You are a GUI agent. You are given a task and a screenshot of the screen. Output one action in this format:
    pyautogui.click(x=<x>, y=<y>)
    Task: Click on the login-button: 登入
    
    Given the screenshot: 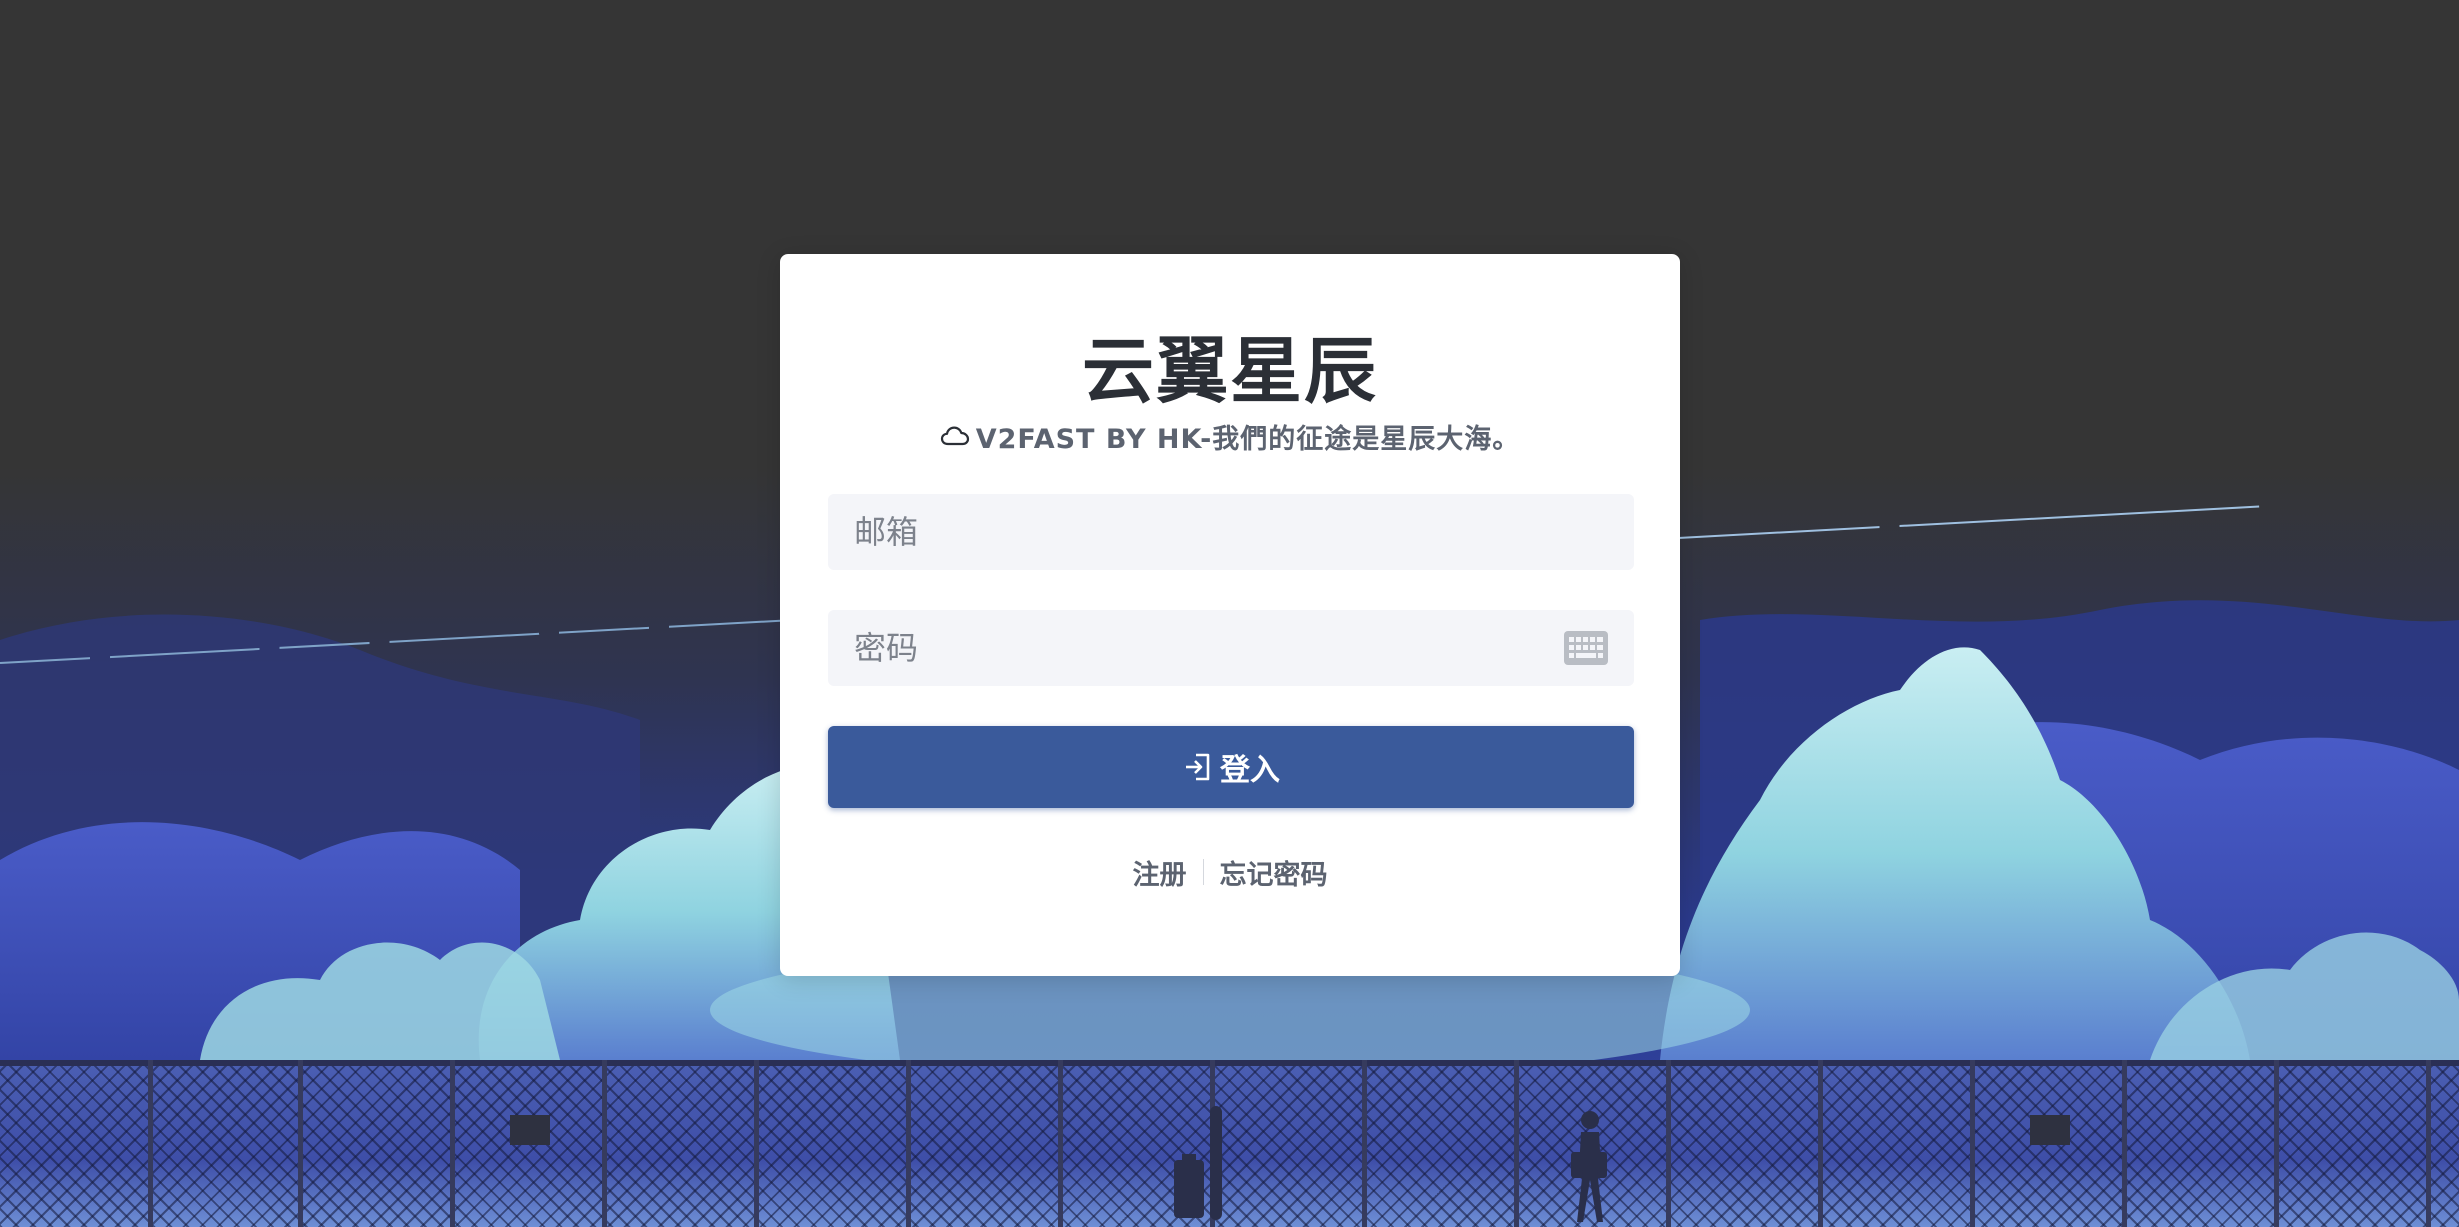 What is the action you would take?
    pyautogui.click(x=1231, y=767)
    